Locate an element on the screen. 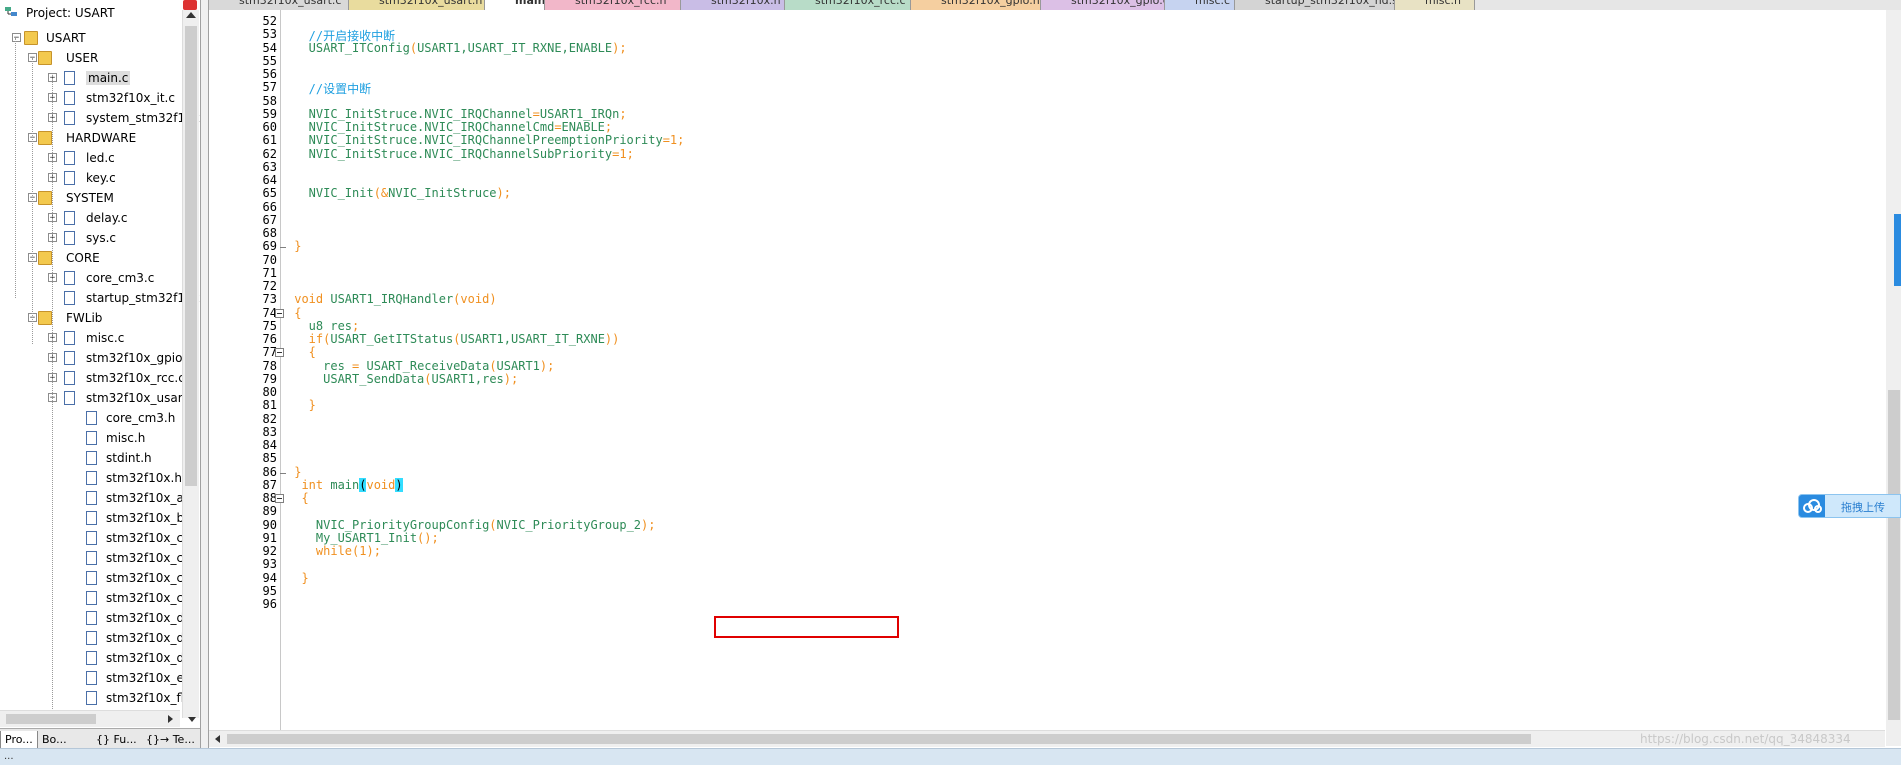  project-vertical-scrollbar is located at coordinates (190, 364).